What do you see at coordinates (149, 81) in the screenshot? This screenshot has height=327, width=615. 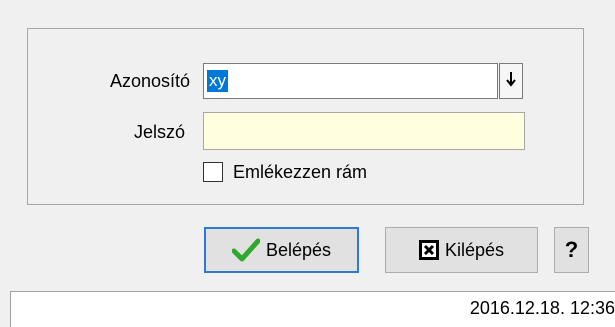 I see `username-label: Azonosító` at bounding box center [149, 81].